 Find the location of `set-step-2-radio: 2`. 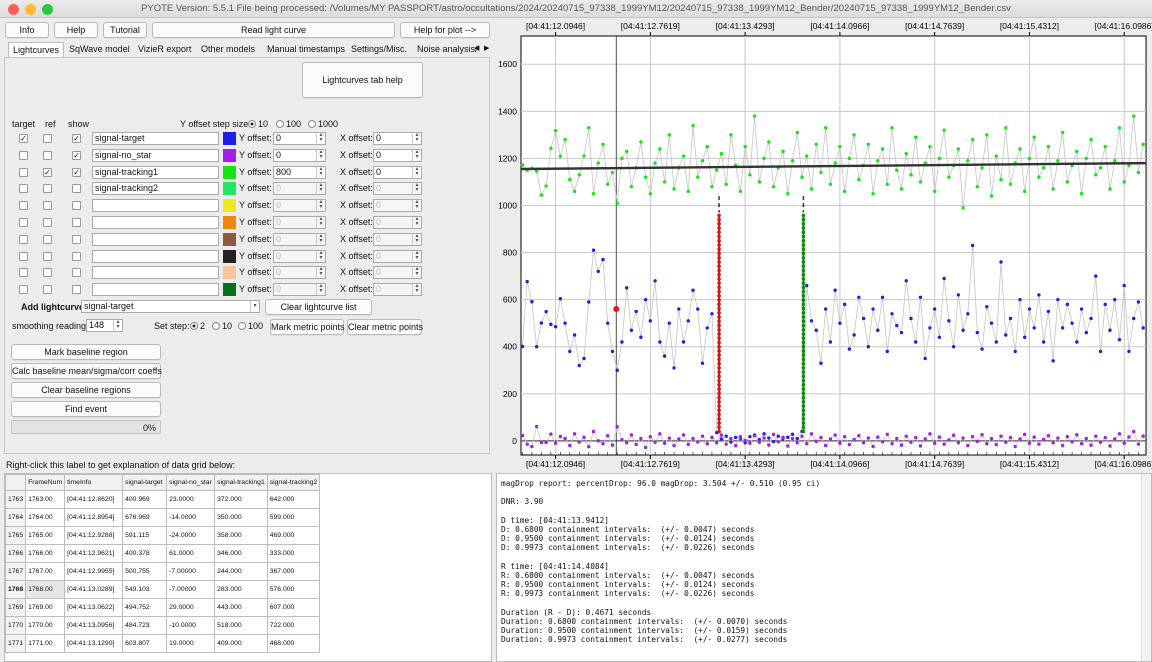

set-step-2-radio: 2 is located at coordinates (197, 326).